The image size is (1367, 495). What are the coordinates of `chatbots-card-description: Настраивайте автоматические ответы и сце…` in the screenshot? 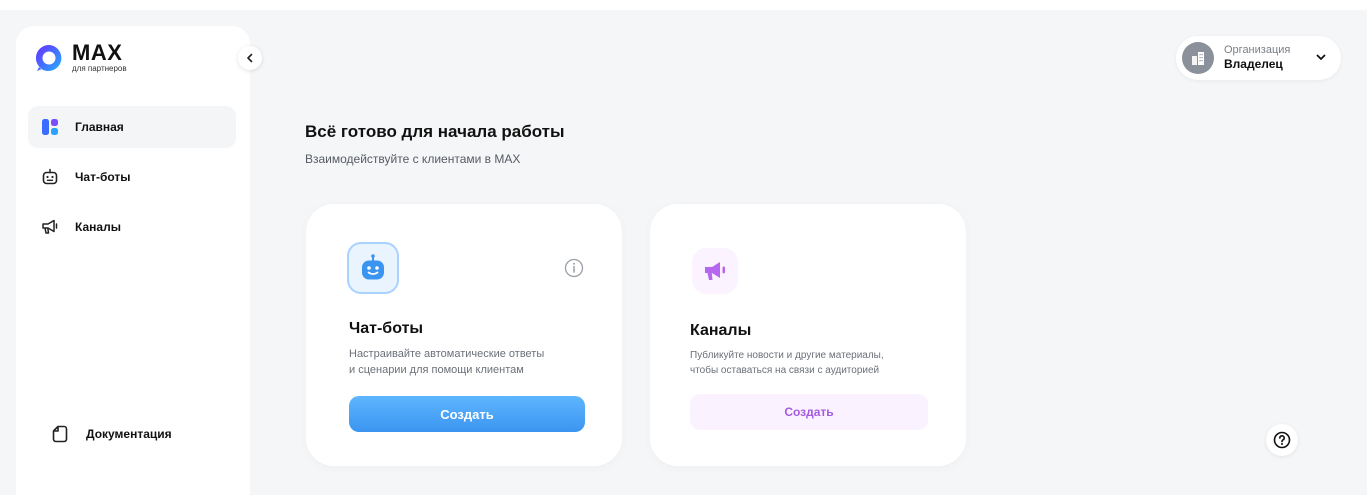 It's located at (447, 362).